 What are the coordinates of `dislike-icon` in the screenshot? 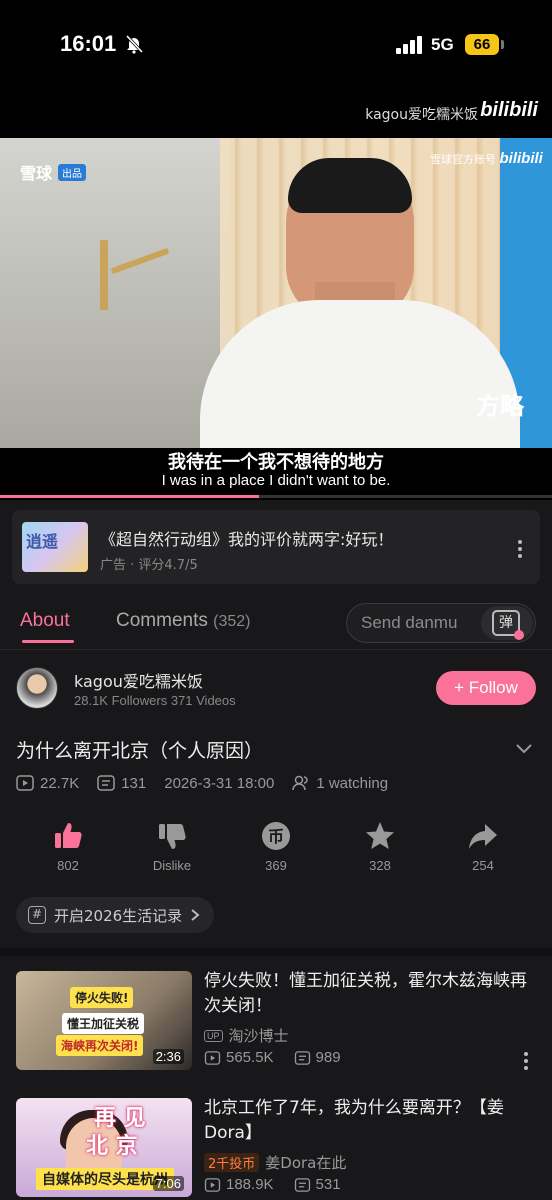 It's located at (172, 836).